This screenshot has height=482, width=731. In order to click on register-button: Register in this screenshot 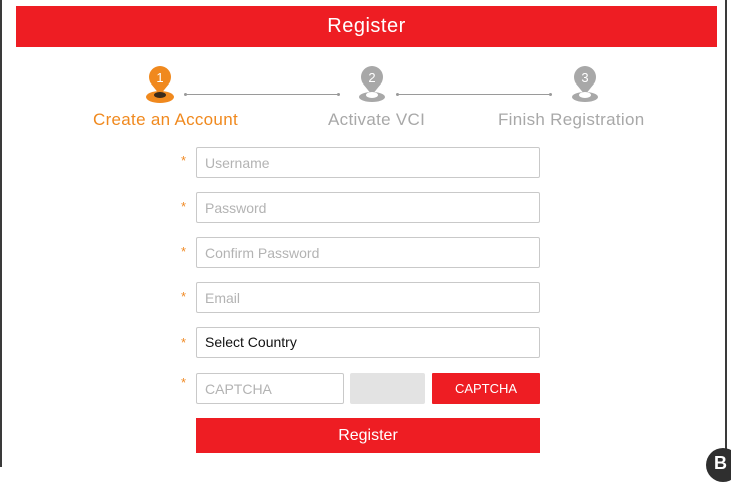, I will do `click(368, 435)`.